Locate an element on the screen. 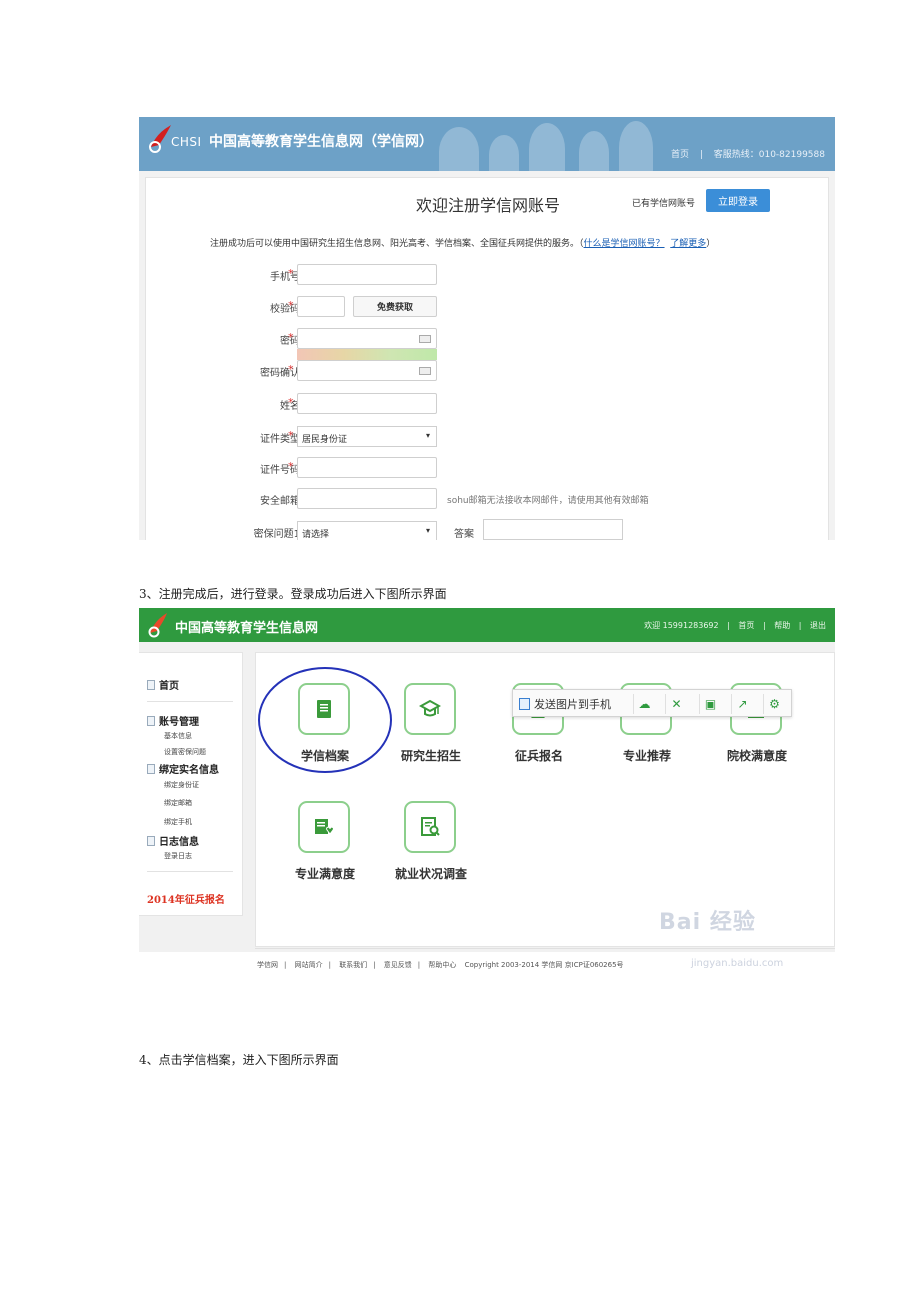 Image resolution: width=920 pixels, height=1302 pixels. tile-label: 研究生招生 is located at coordinates (430, 756).